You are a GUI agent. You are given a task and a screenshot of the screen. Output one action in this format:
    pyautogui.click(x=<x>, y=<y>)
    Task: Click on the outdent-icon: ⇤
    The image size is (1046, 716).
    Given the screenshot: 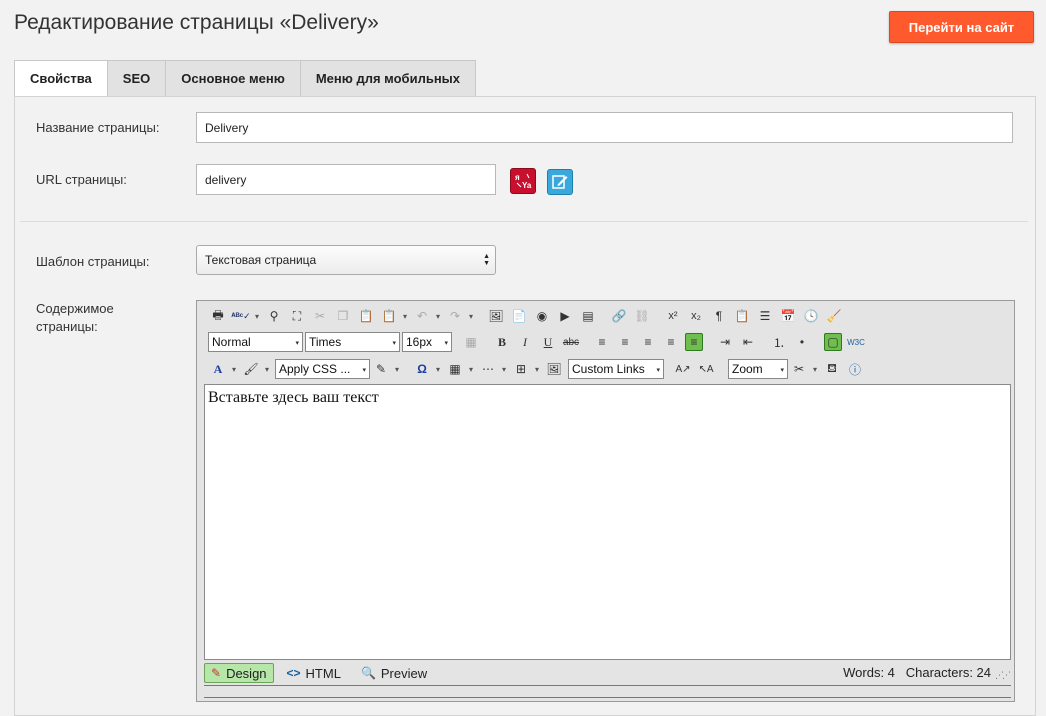 What is the action you would take?
    pyautogui.click(x=748, y=342)
    